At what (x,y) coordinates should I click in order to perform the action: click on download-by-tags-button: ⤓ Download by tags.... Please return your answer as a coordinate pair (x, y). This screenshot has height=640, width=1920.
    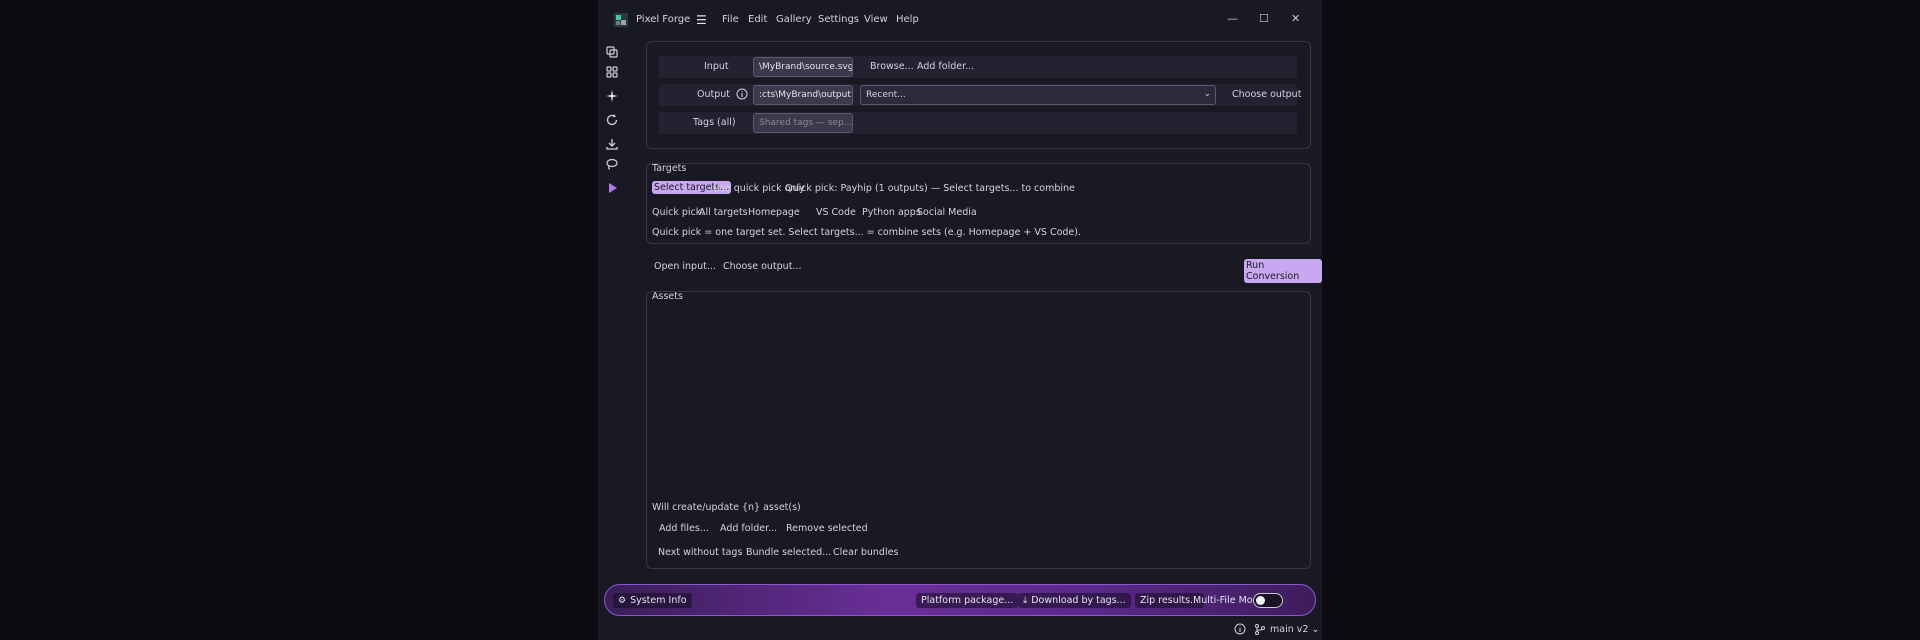
    Looking at the image, I should click on (1074, 600).